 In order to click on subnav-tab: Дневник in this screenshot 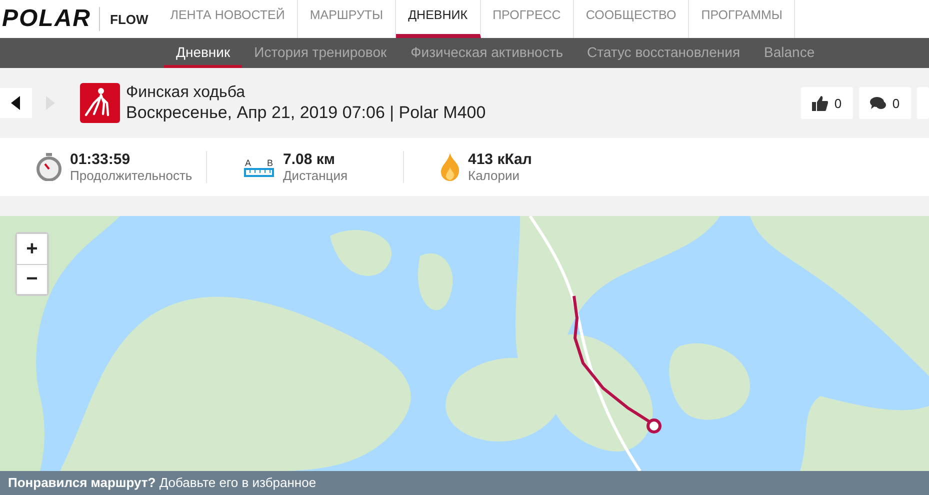, I will do `click(203, 53)`.